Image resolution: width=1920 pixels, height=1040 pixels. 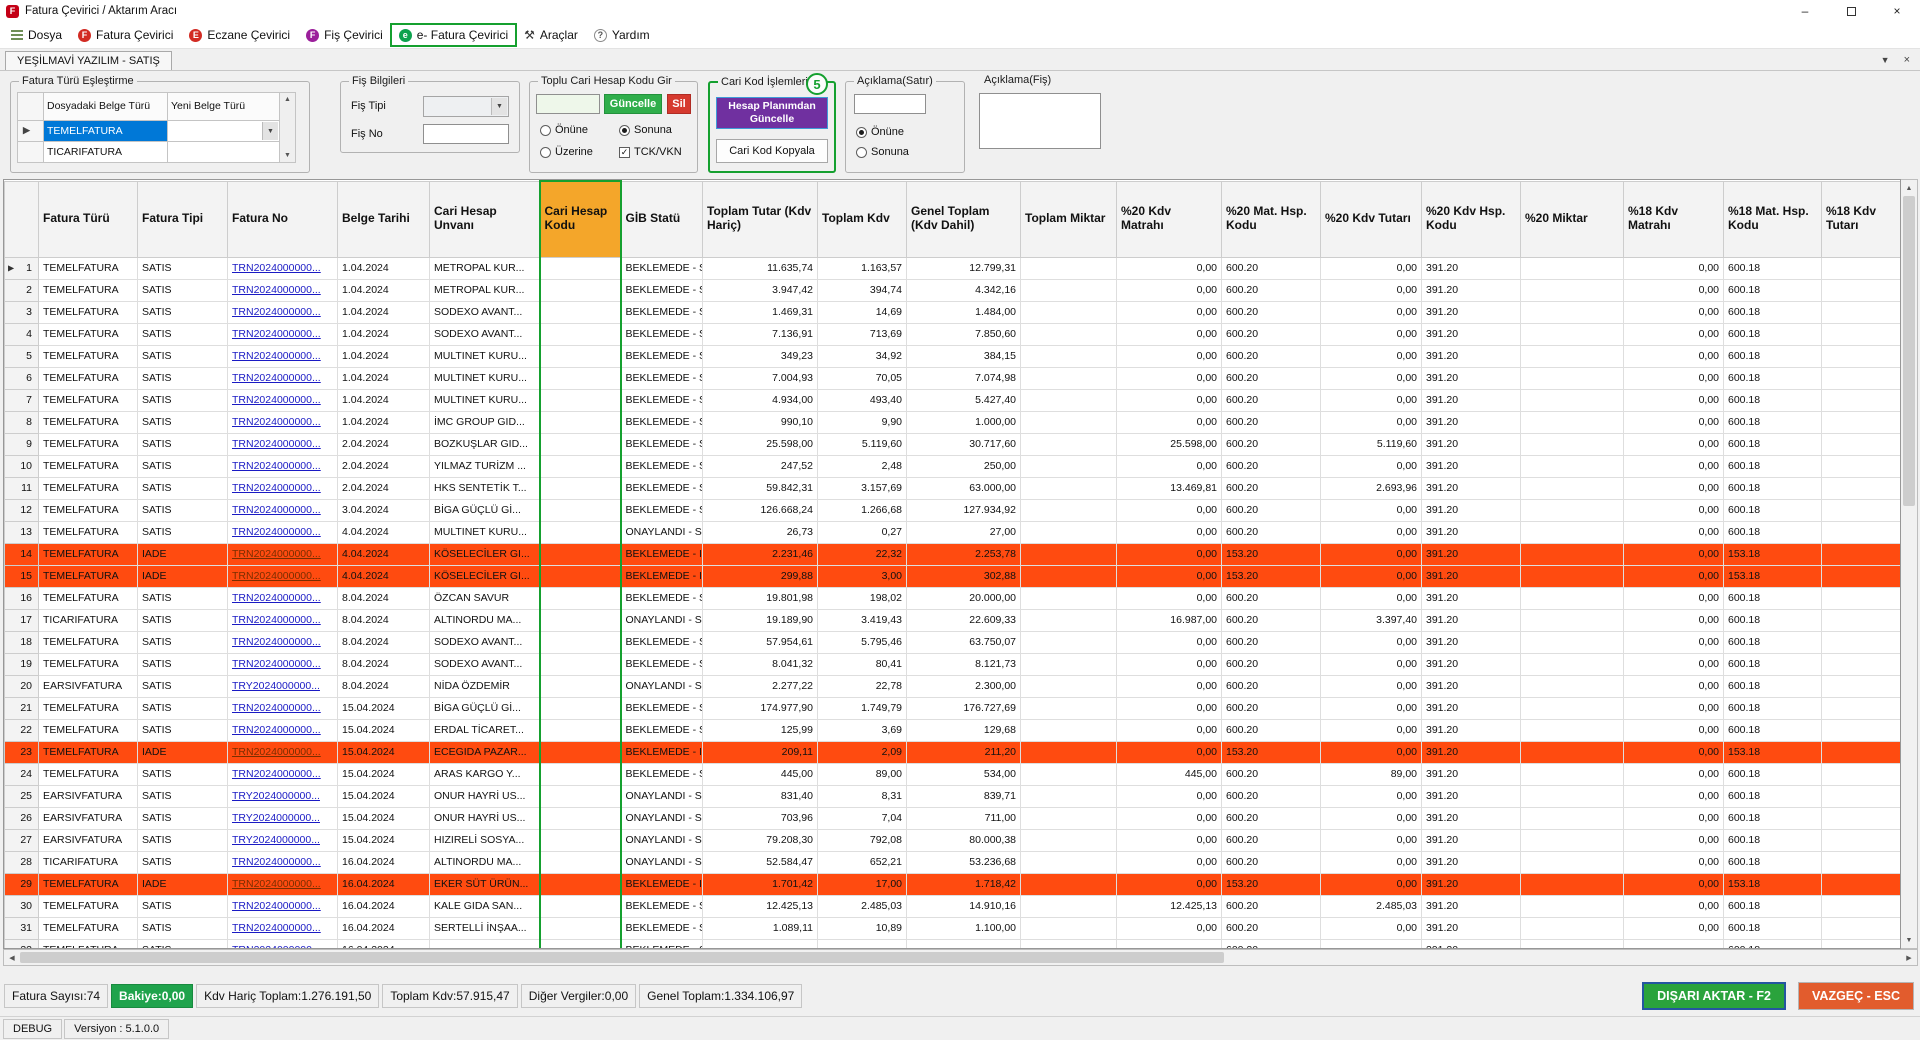 I want to click on cell: 250,00, so click(x=963, y=466).